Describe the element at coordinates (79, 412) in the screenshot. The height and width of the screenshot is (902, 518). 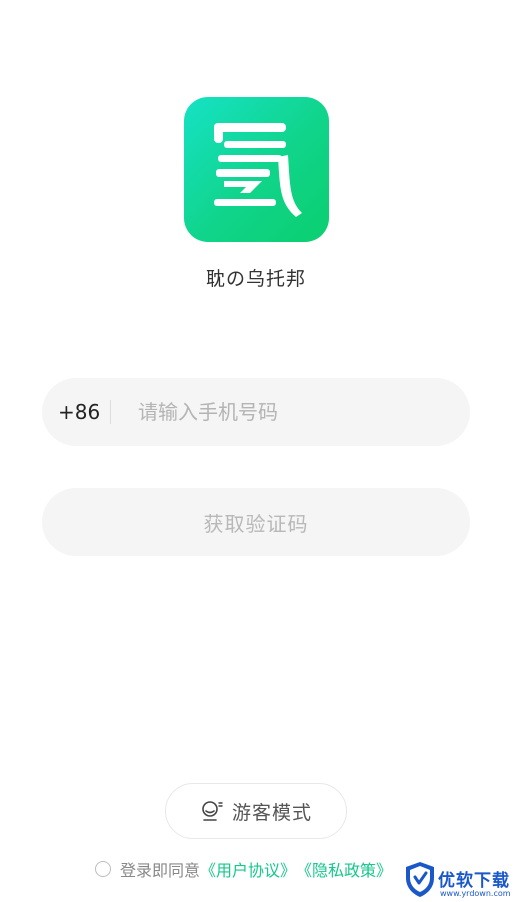
I see `country-code: +86` at that location.